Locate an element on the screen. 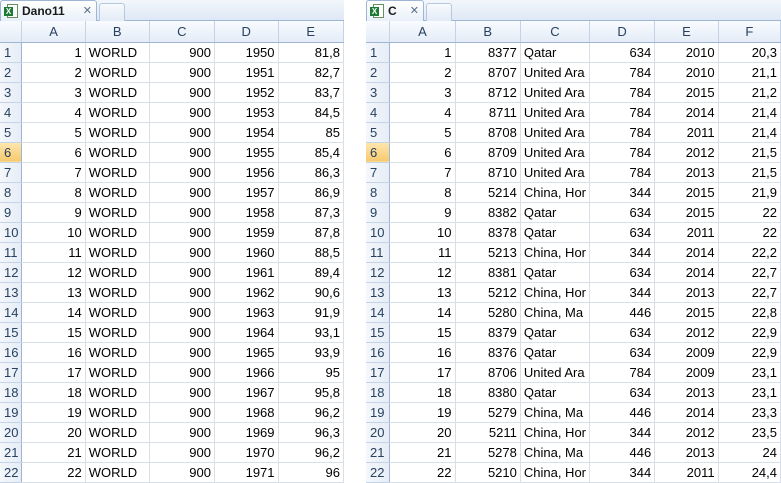  row-header: 22 is located at coordinates (378, 472).